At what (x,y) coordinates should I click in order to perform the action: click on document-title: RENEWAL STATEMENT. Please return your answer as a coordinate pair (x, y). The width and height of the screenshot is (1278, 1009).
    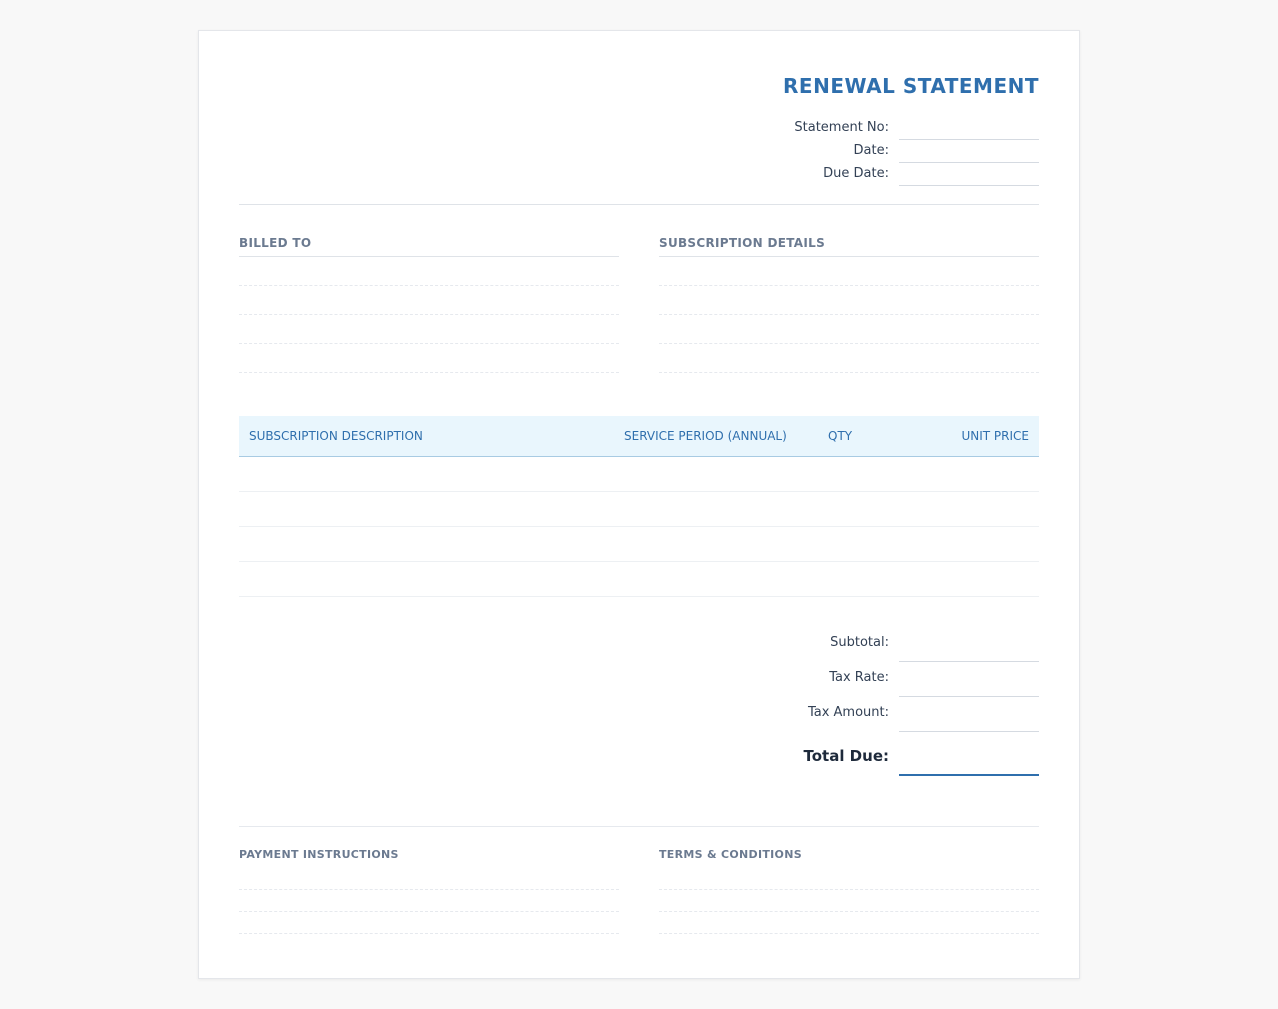
    Looking at the image, I should click on (911, 86).